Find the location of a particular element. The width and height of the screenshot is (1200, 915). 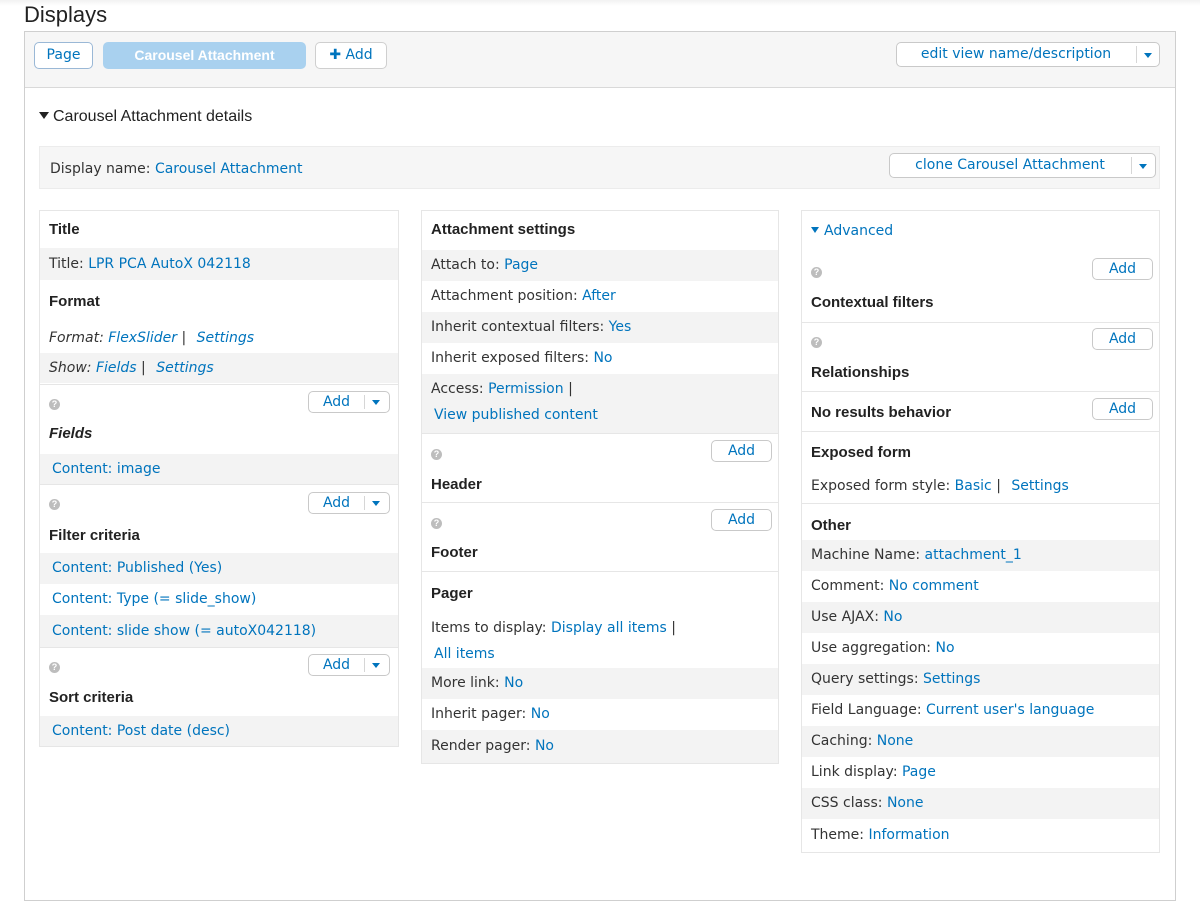

other-label: Theme: is located at coordinates (838, 835).